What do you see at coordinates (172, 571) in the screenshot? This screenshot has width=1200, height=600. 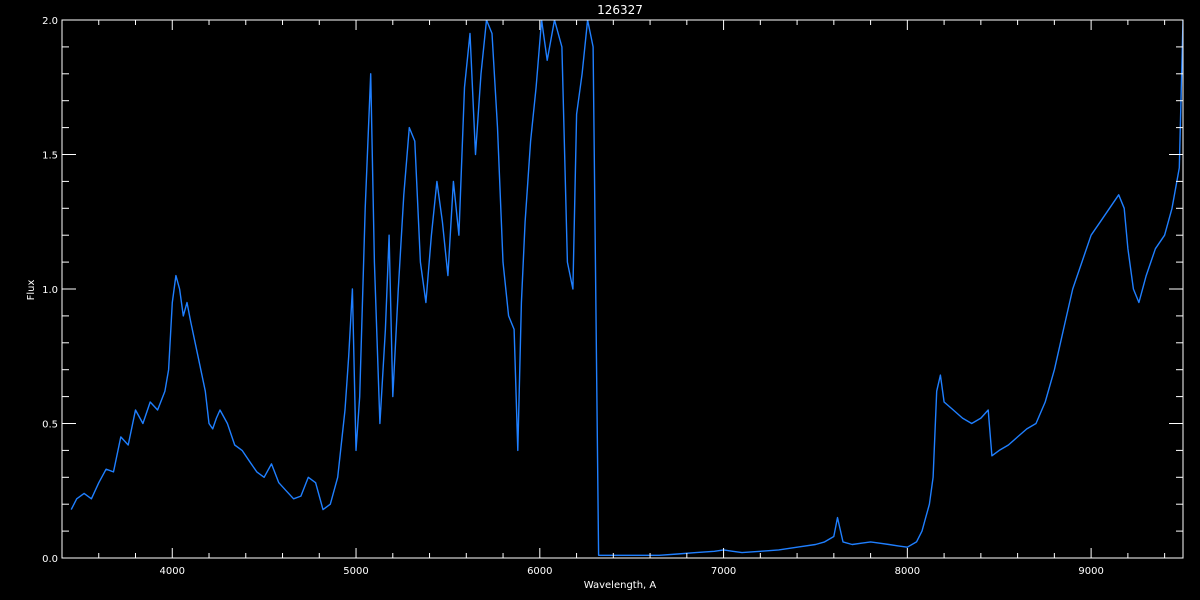 I see `x-tick-label: 4000` at bounding box center [172, 571].